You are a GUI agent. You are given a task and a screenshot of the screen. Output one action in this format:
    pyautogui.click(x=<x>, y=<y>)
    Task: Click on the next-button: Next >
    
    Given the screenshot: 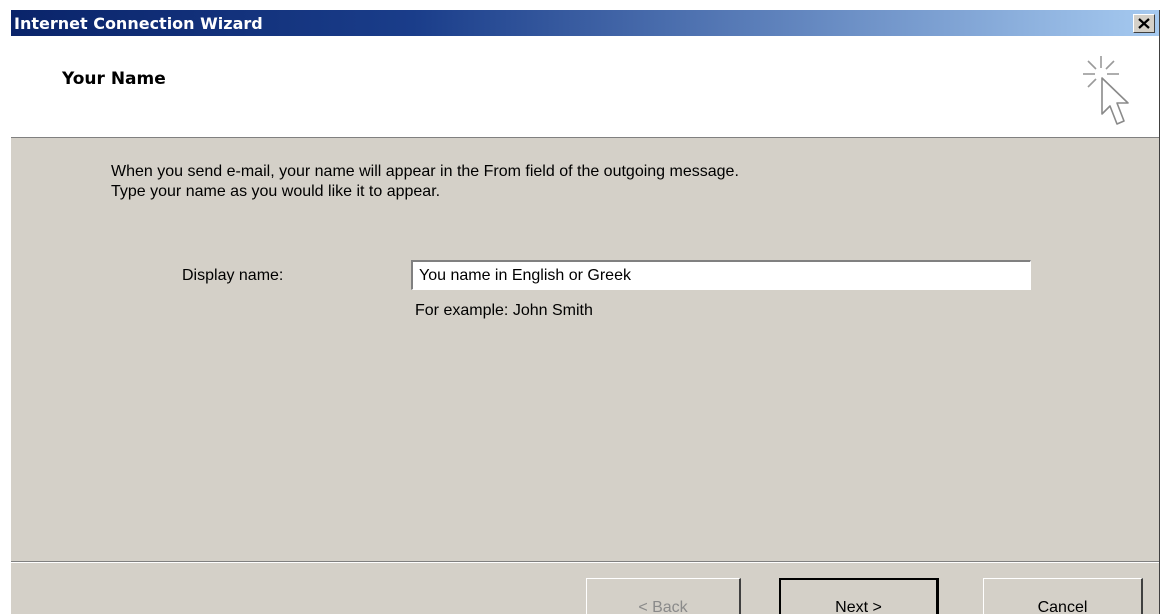 What is the action you would take?
    pyautogui.click(x=859, y=596)
    